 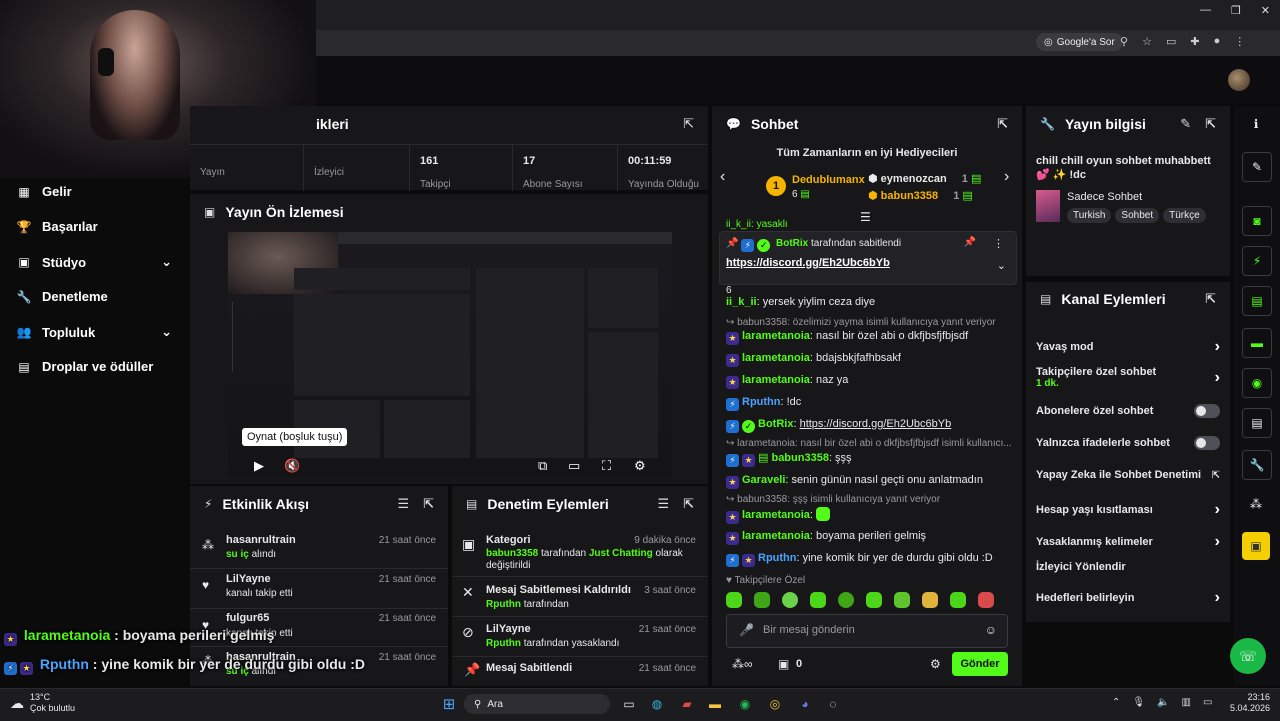 I want to click on folder-icon: ▬, so click(x=715, y=704).